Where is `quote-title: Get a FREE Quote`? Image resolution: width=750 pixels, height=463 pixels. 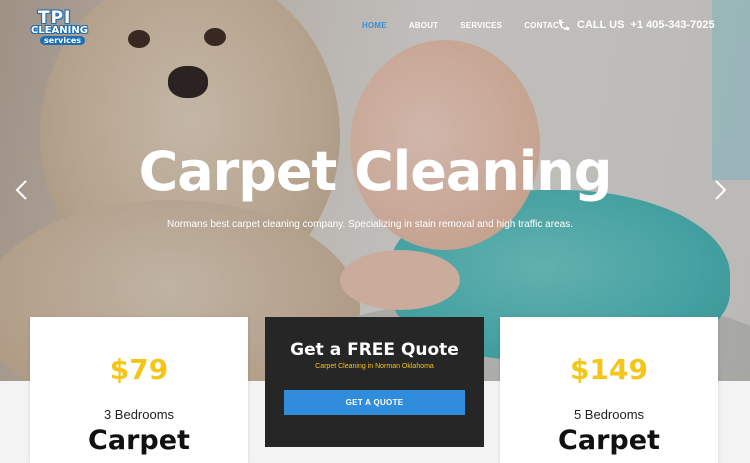 quote-title: Get a FREE Quote is located at coordinates (374, 350).